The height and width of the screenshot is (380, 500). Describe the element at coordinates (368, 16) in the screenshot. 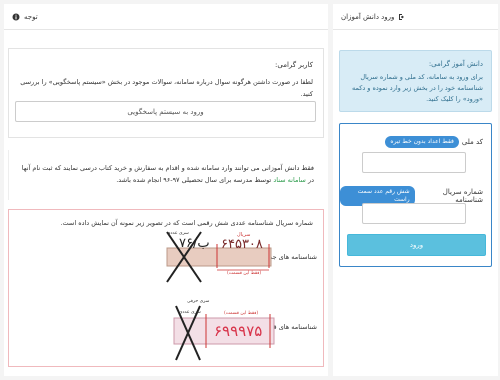

I see `login-panel-title: ورود دانش آموزان` at that location.